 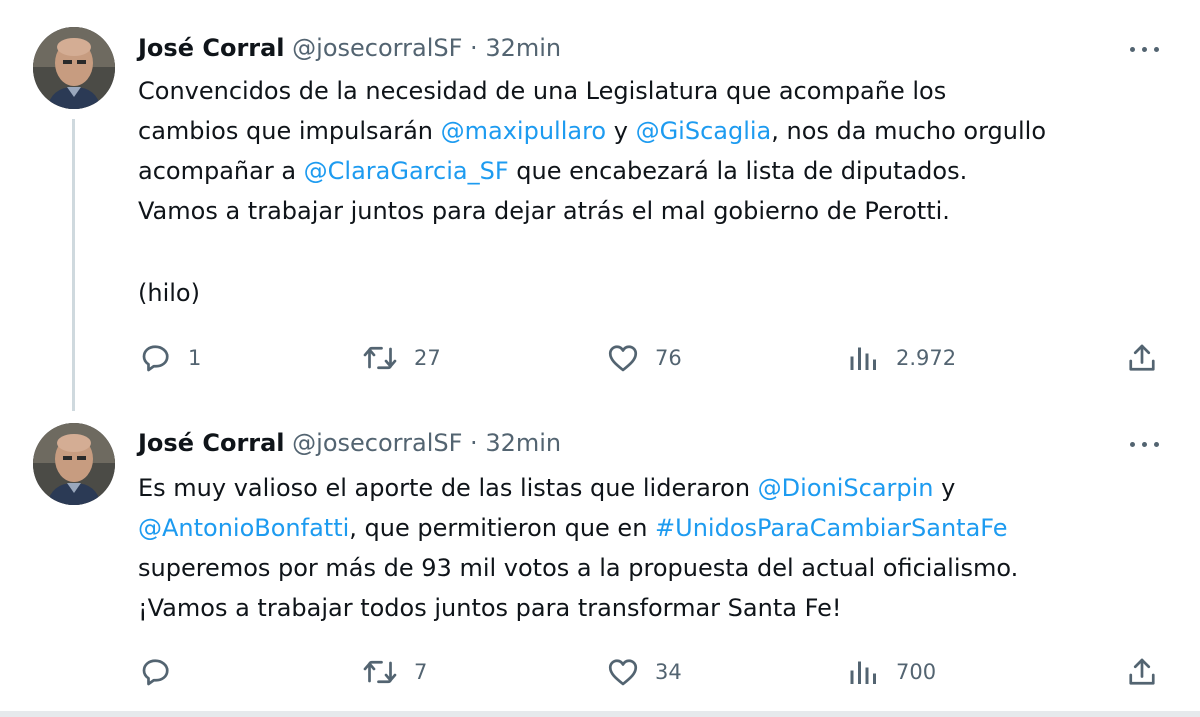 I want to click on mention-link: @GiScaglia, so click(x=704, y=131).